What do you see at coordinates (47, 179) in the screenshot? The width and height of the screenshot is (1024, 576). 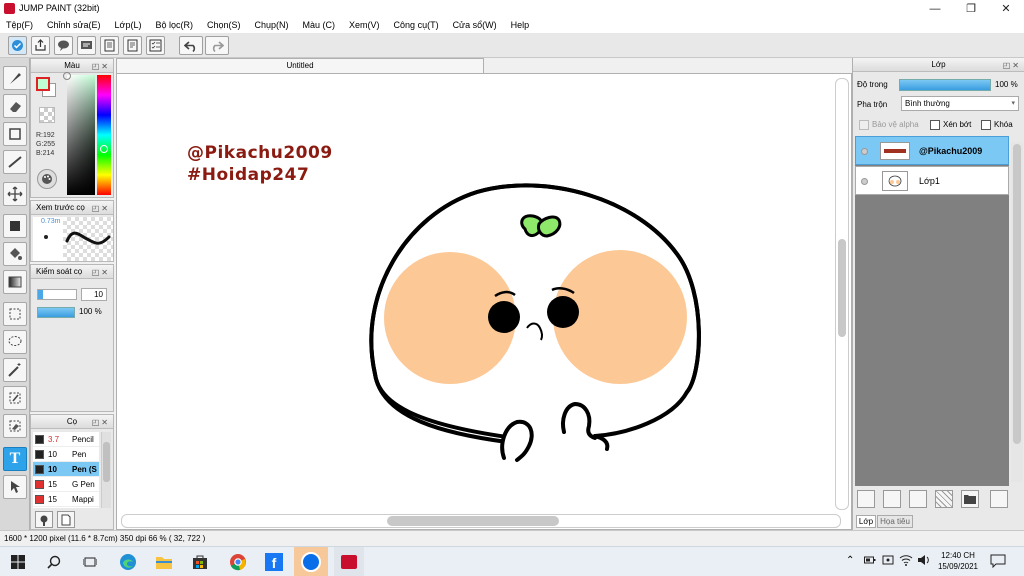 I see `palette-icon` at bounding box center [47, 179].